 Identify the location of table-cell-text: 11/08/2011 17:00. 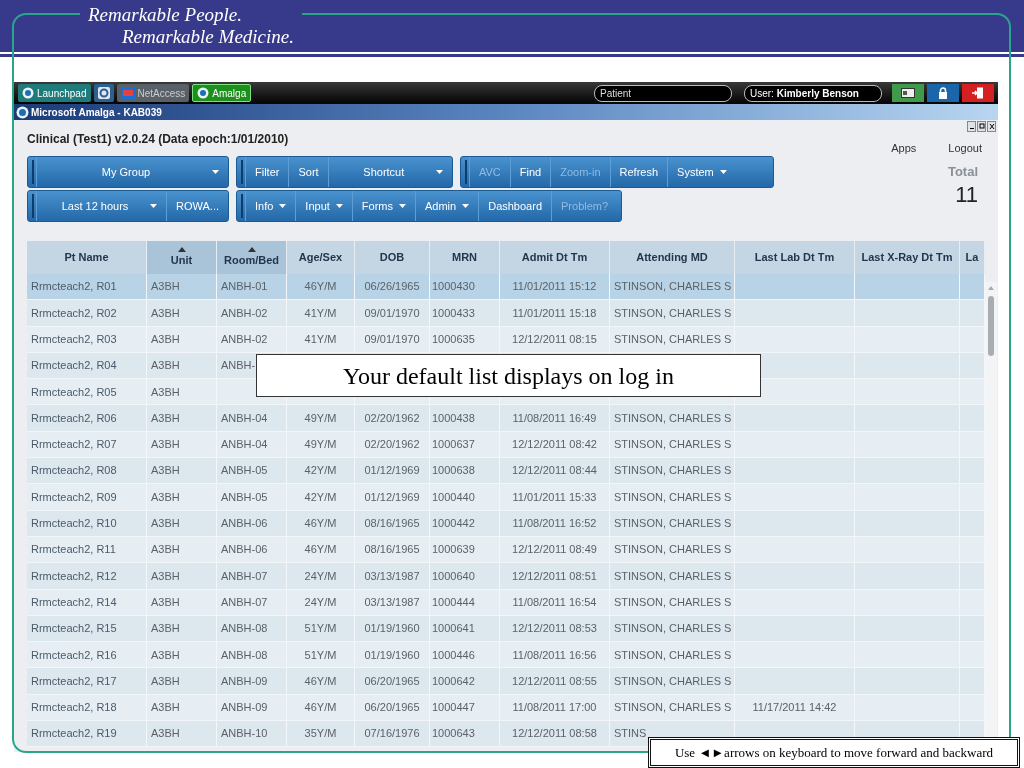
(554, 708).